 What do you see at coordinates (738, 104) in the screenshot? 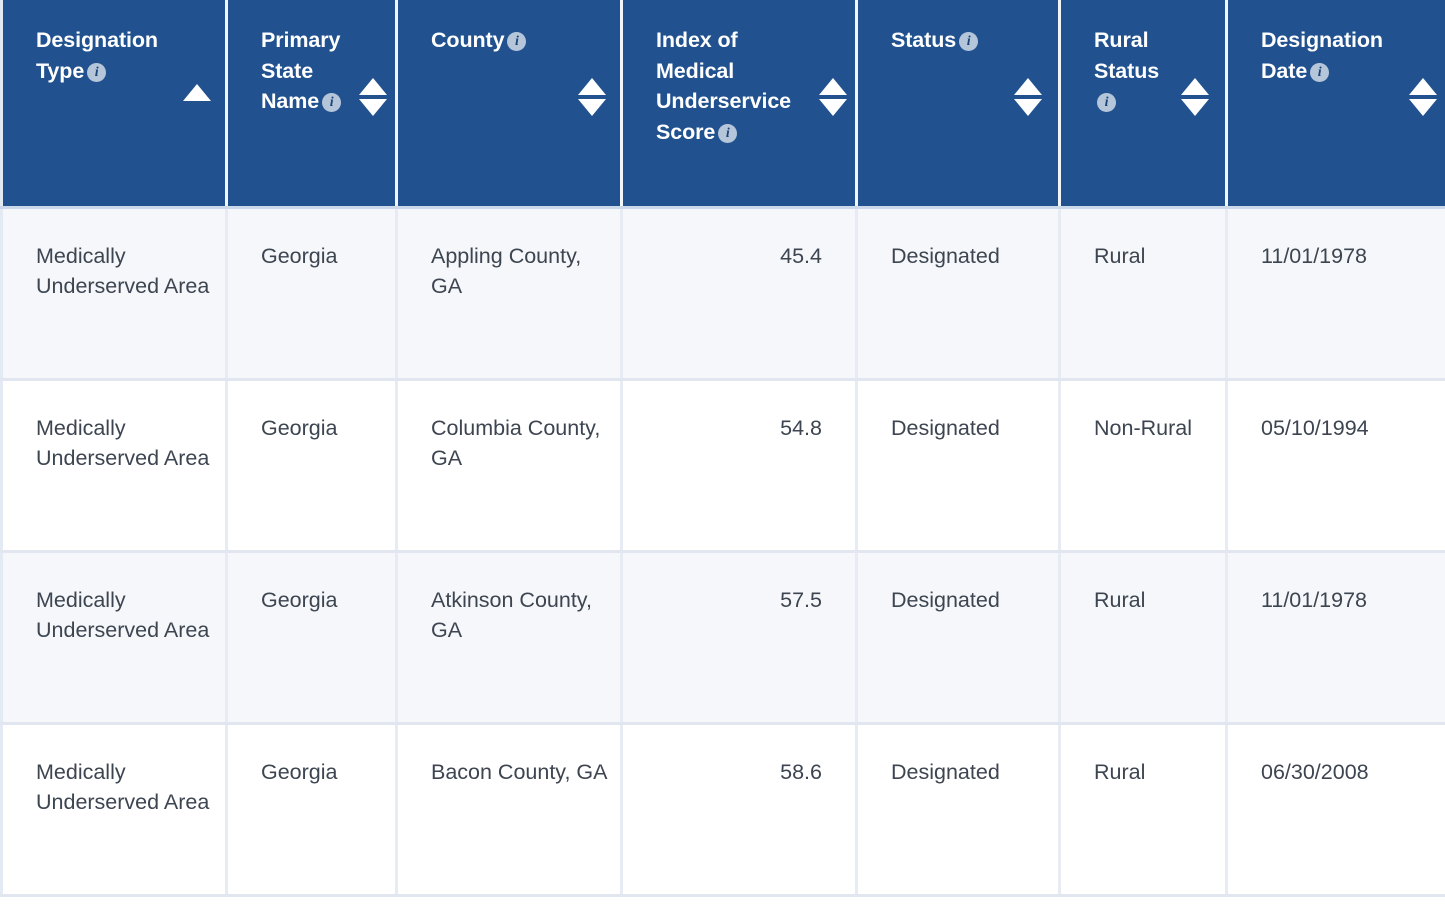
I see `column-header-index-of-medical-underservice-score: Index of Medical Underservice Score i` at bounding box center [738, 104].